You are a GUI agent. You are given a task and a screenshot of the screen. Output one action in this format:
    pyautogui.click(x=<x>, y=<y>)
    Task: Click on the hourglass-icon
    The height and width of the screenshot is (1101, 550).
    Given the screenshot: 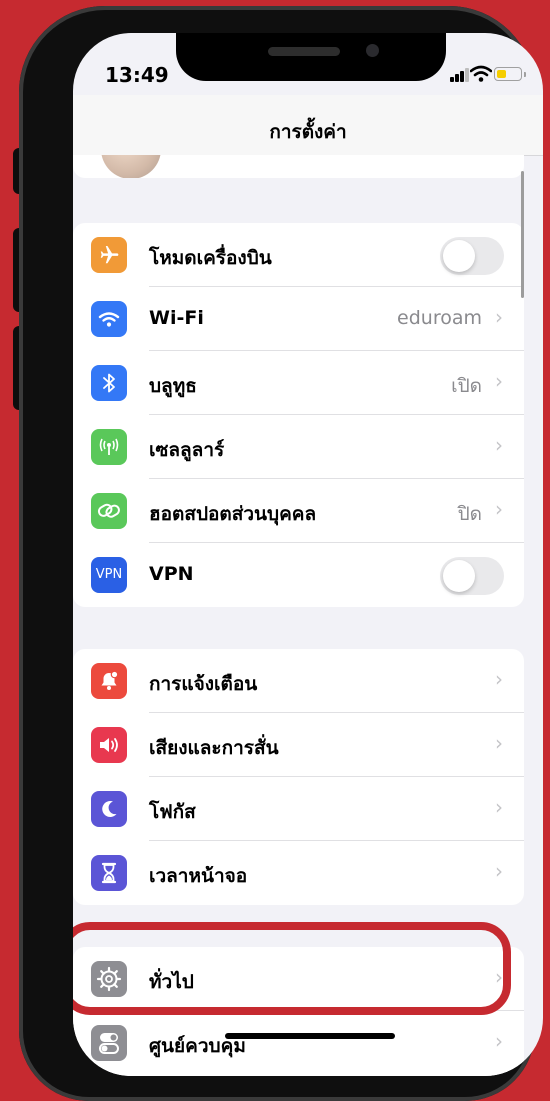 What is the action you would take?
    pyautogui.click(x=109, y=873)
    